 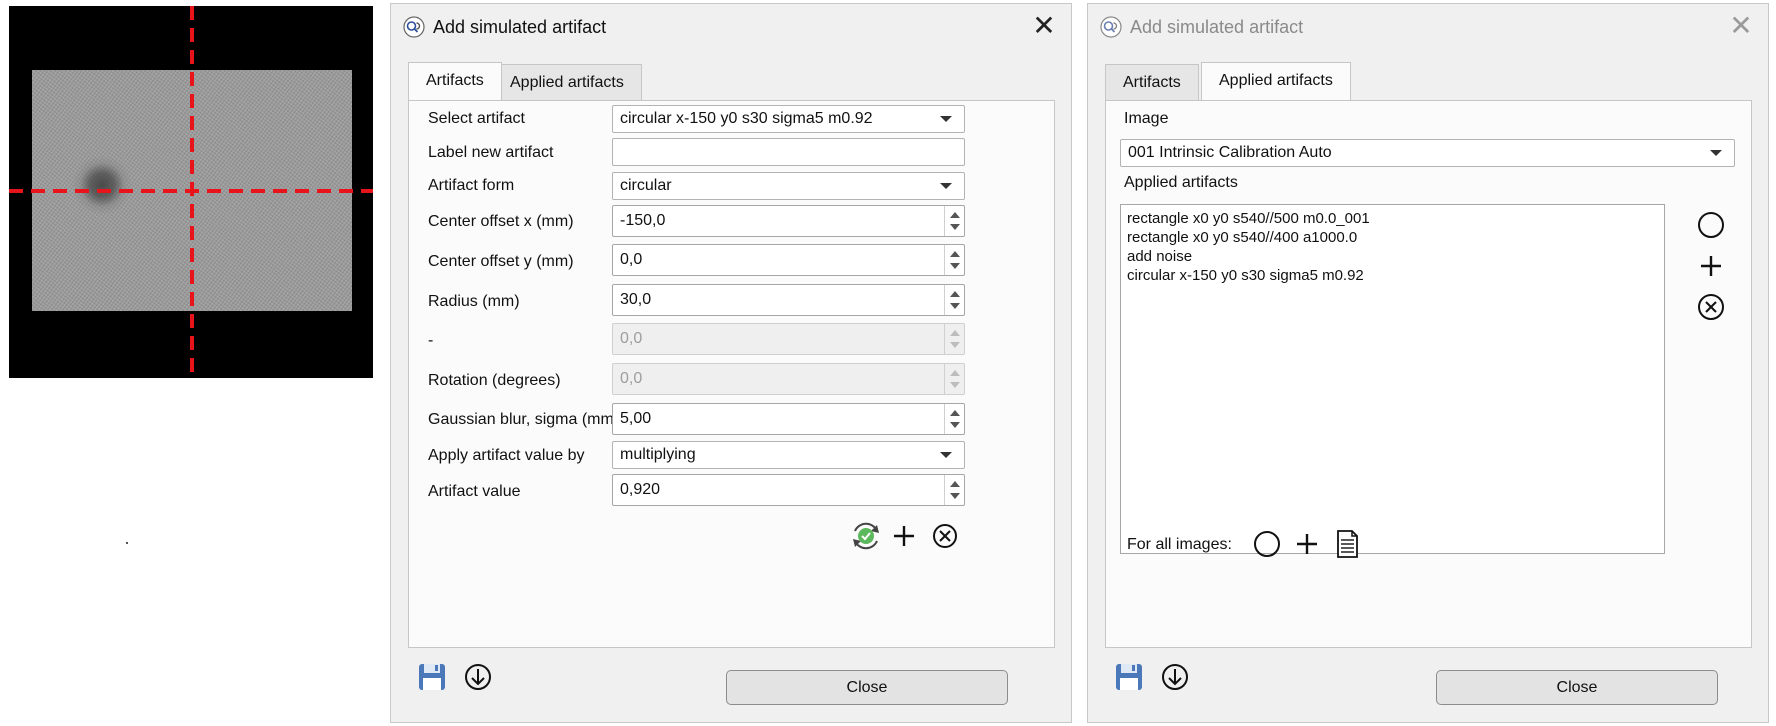 I want to click on apply-by-dropdown: multiplying, so click(x=788, y=455).